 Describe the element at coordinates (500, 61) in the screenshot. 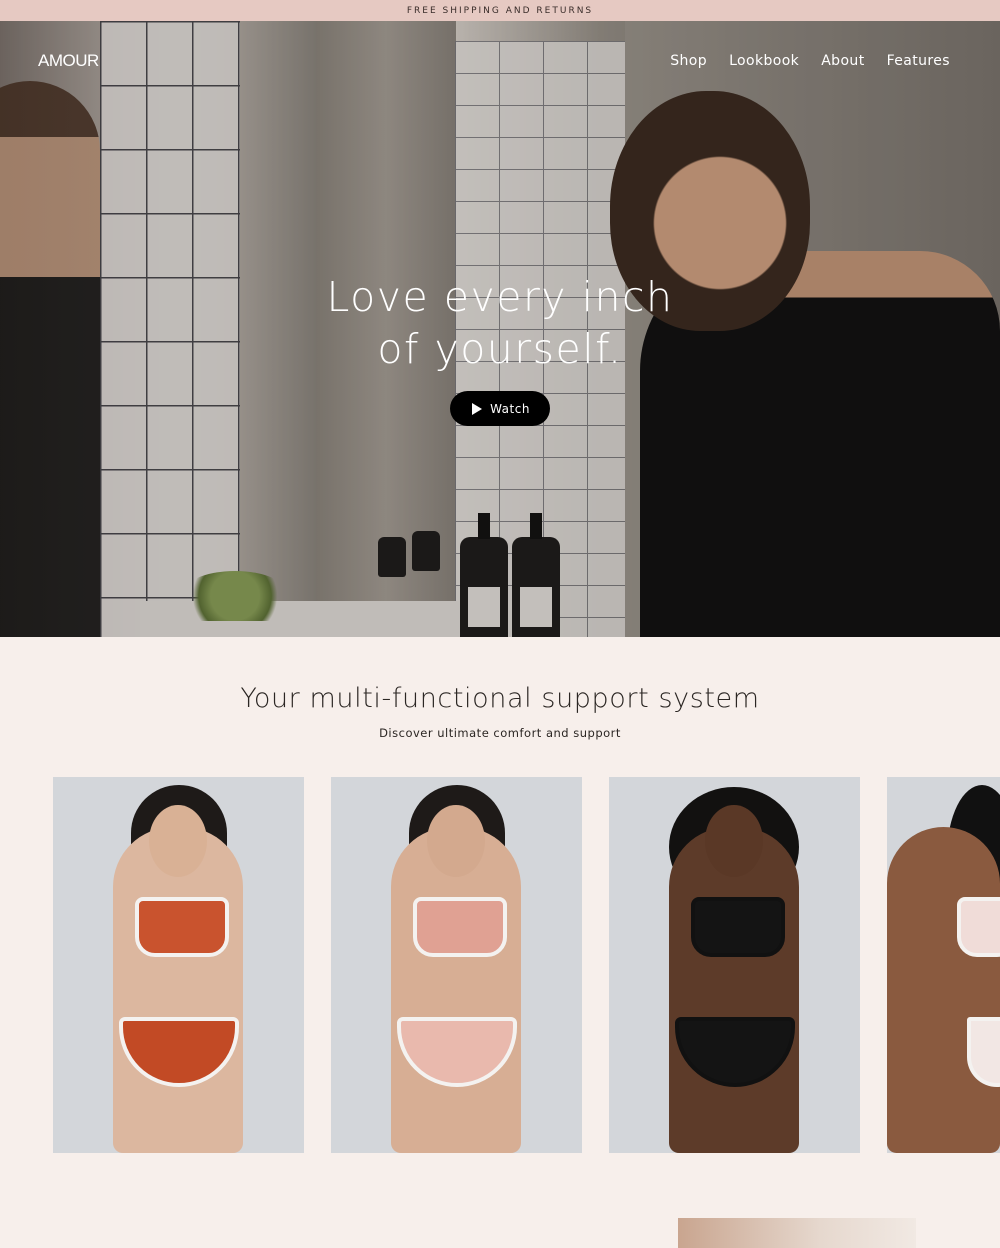

I see `main-nav: AMOUR Shop Lookbook About Features` at that location.